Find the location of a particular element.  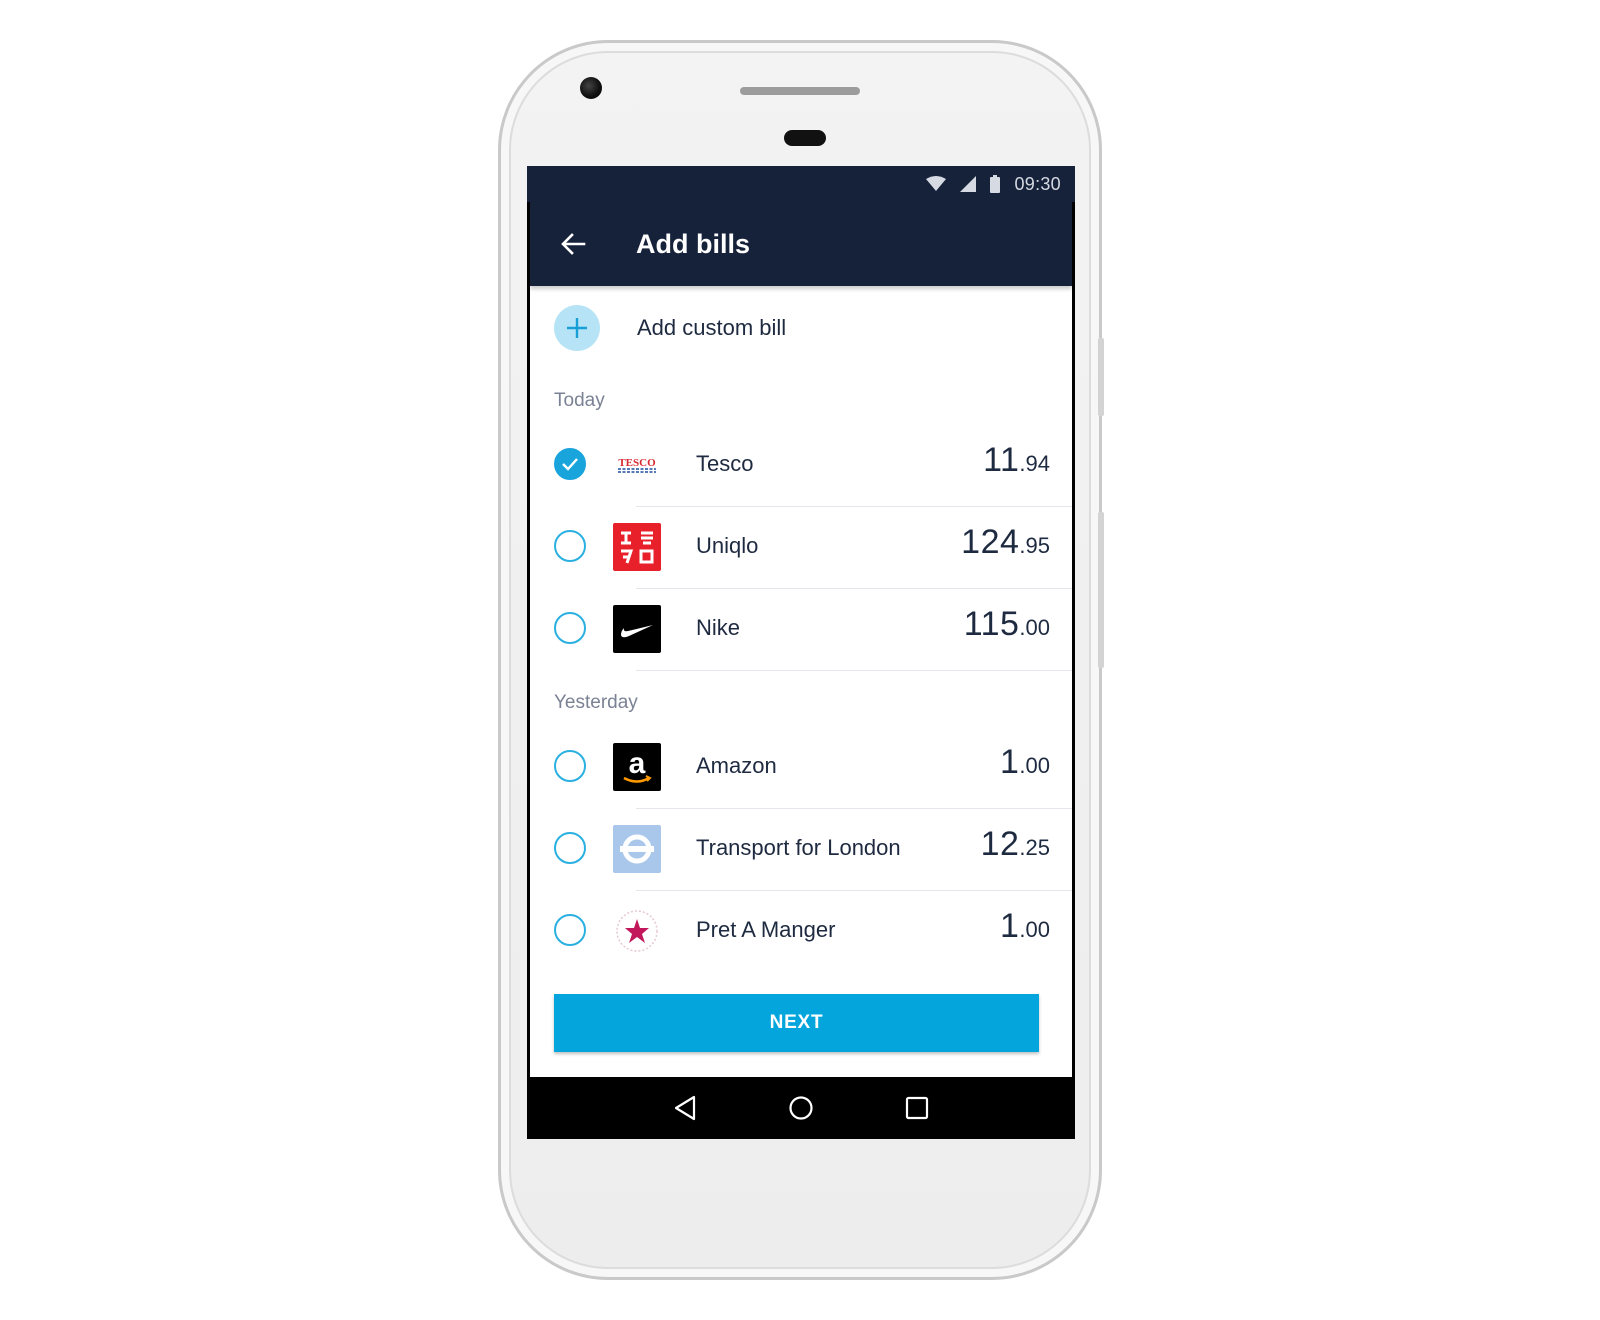

add-custom-bill-button: Add custom bill is located at coordinates (801, 328).